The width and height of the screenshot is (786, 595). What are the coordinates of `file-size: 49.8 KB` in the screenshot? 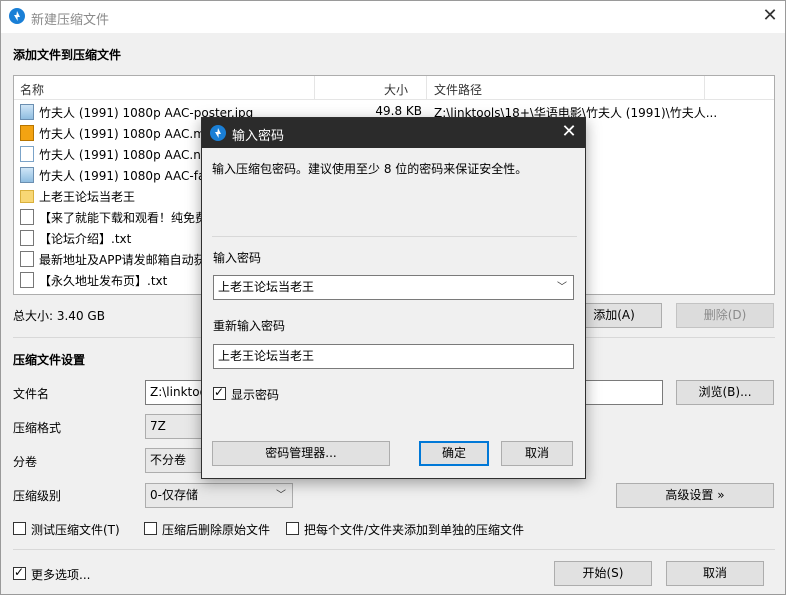 It's located at (398, 111).